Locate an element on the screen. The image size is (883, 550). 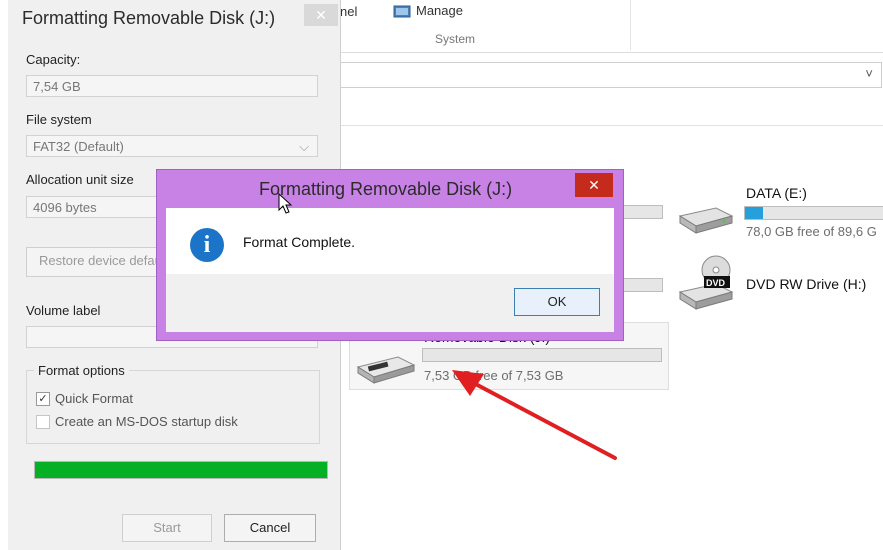
quick-format-checkbox: ✓ is located at coordinates (43, 399).